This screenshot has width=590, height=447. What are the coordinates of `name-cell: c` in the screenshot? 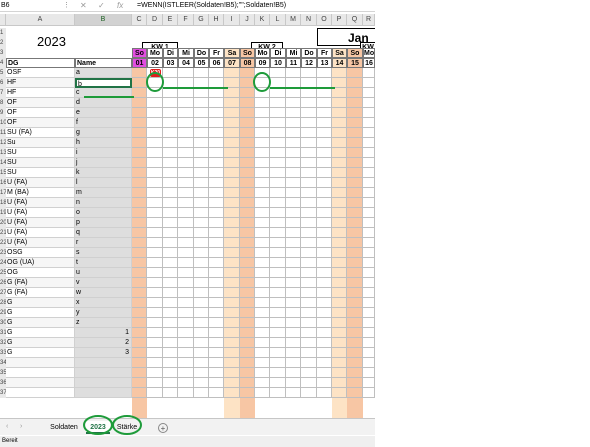 It's located at (103, 93).